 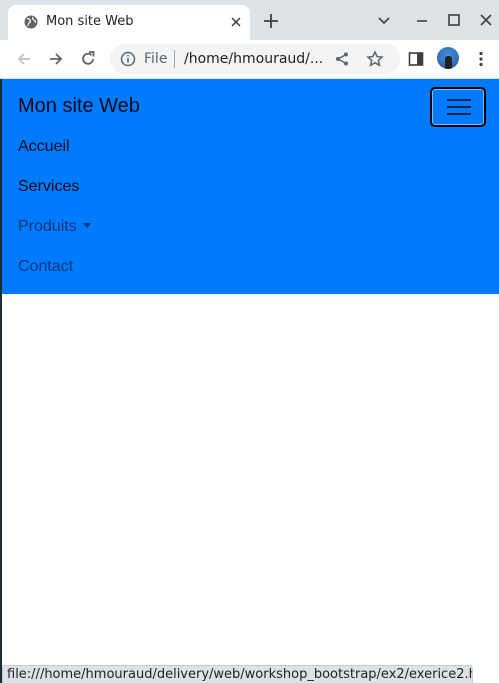 What do you see at coordinates (486, 20) in the screenshot?
I see `close-icon` at bounding box center [486, 20].